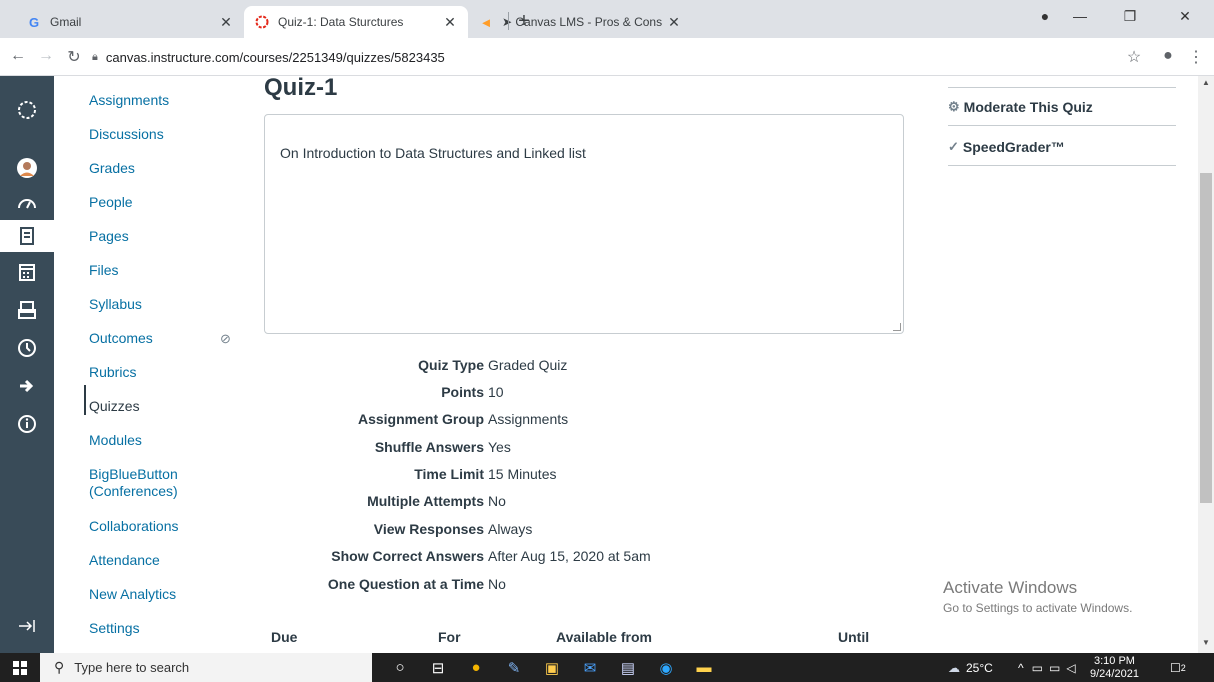  Describe the element at coordinates (1021, 667) in the screenshot. I see `chevron-up-icon: ^` at that location.